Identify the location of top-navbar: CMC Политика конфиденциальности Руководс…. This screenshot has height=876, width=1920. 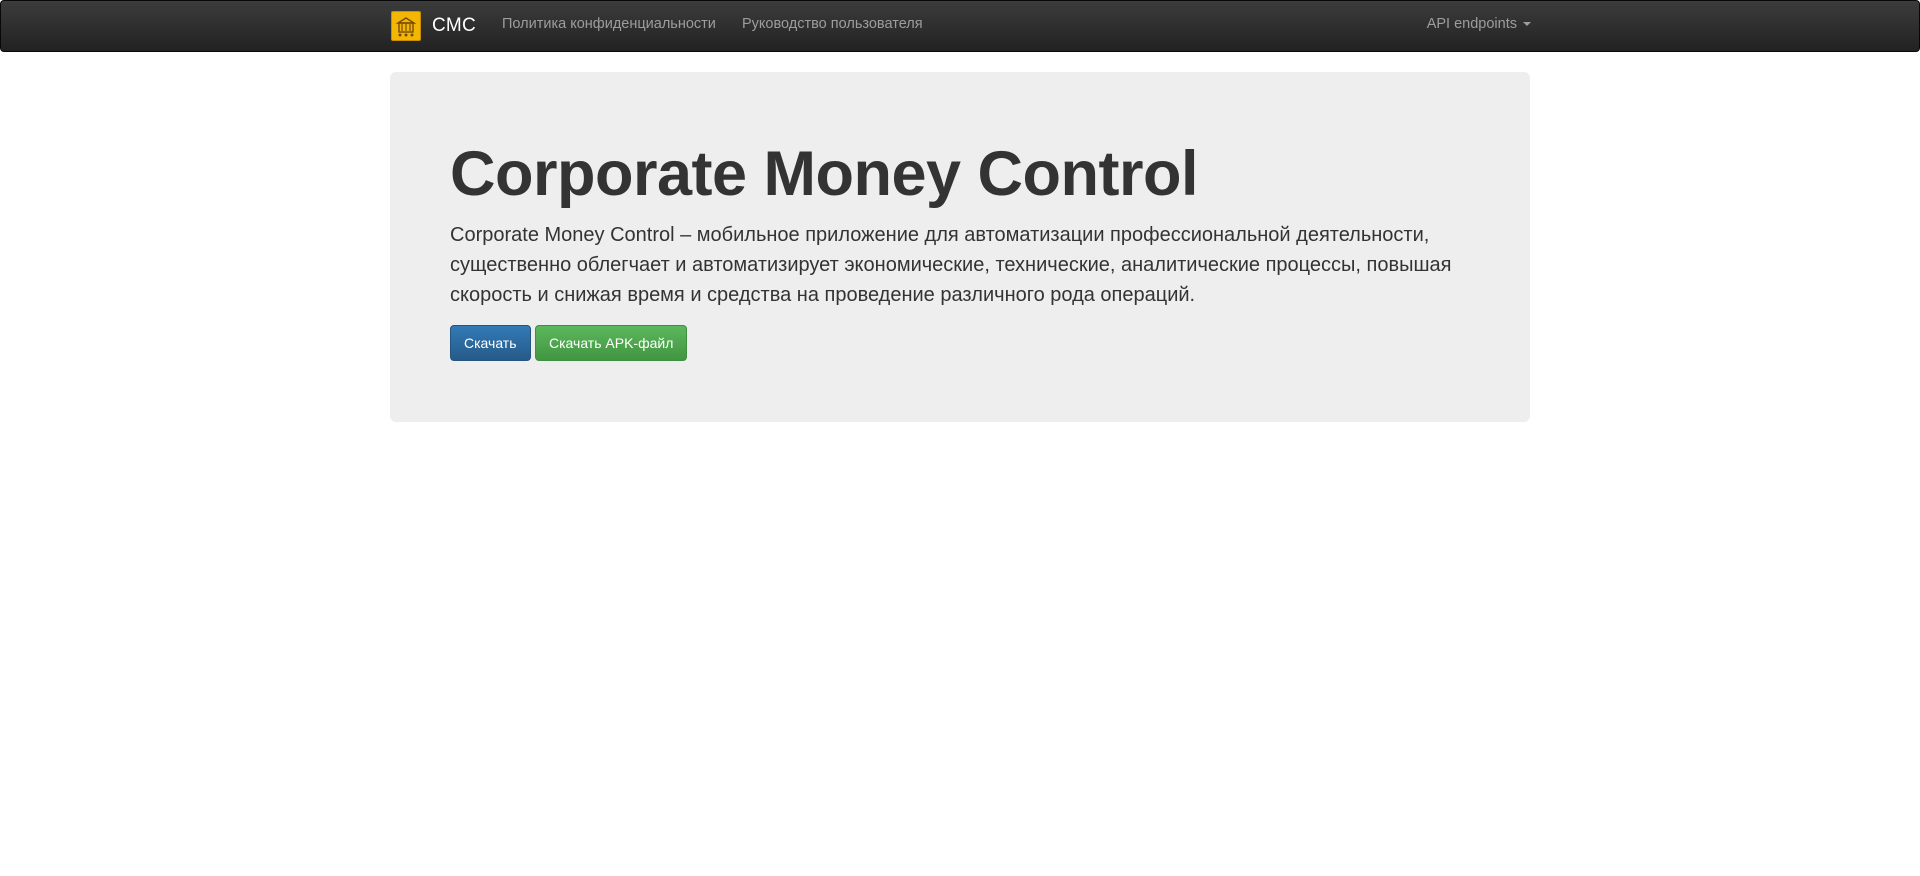
(960, 26).